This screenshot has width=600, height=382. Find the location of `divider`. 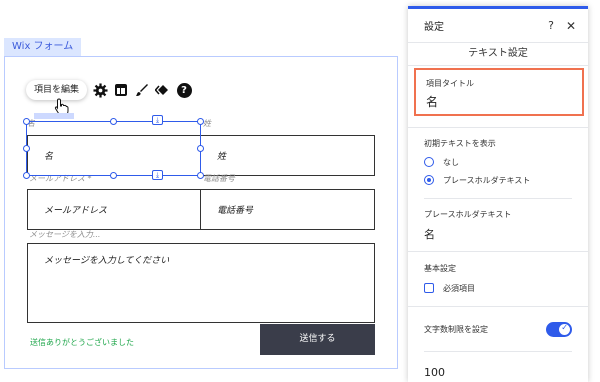

divider is located at coordinates (498, 65).